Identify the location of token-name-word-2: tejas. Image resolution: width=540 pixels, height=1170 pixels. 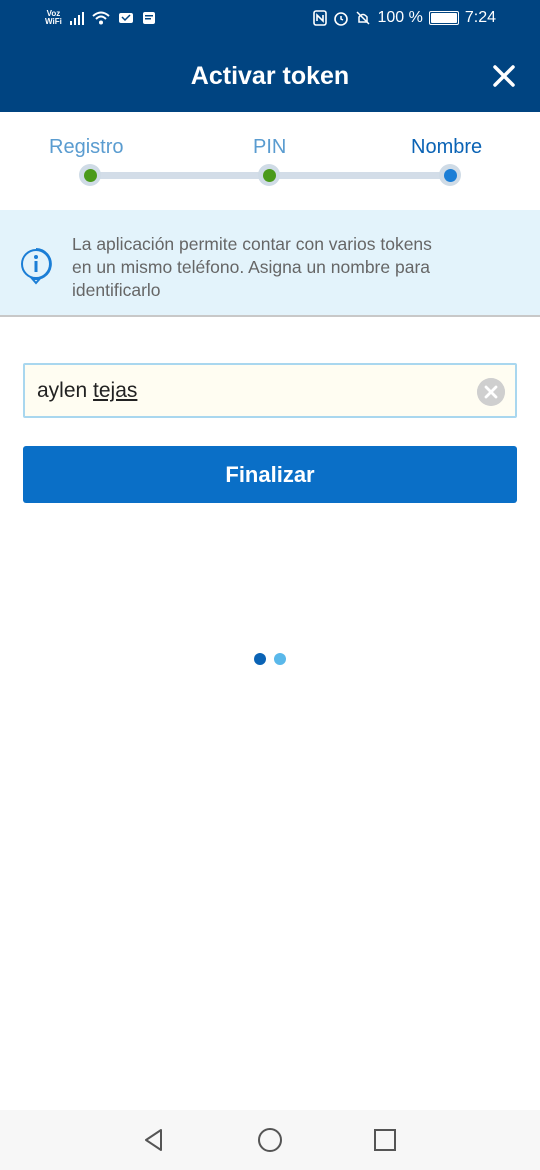
(115, 390).